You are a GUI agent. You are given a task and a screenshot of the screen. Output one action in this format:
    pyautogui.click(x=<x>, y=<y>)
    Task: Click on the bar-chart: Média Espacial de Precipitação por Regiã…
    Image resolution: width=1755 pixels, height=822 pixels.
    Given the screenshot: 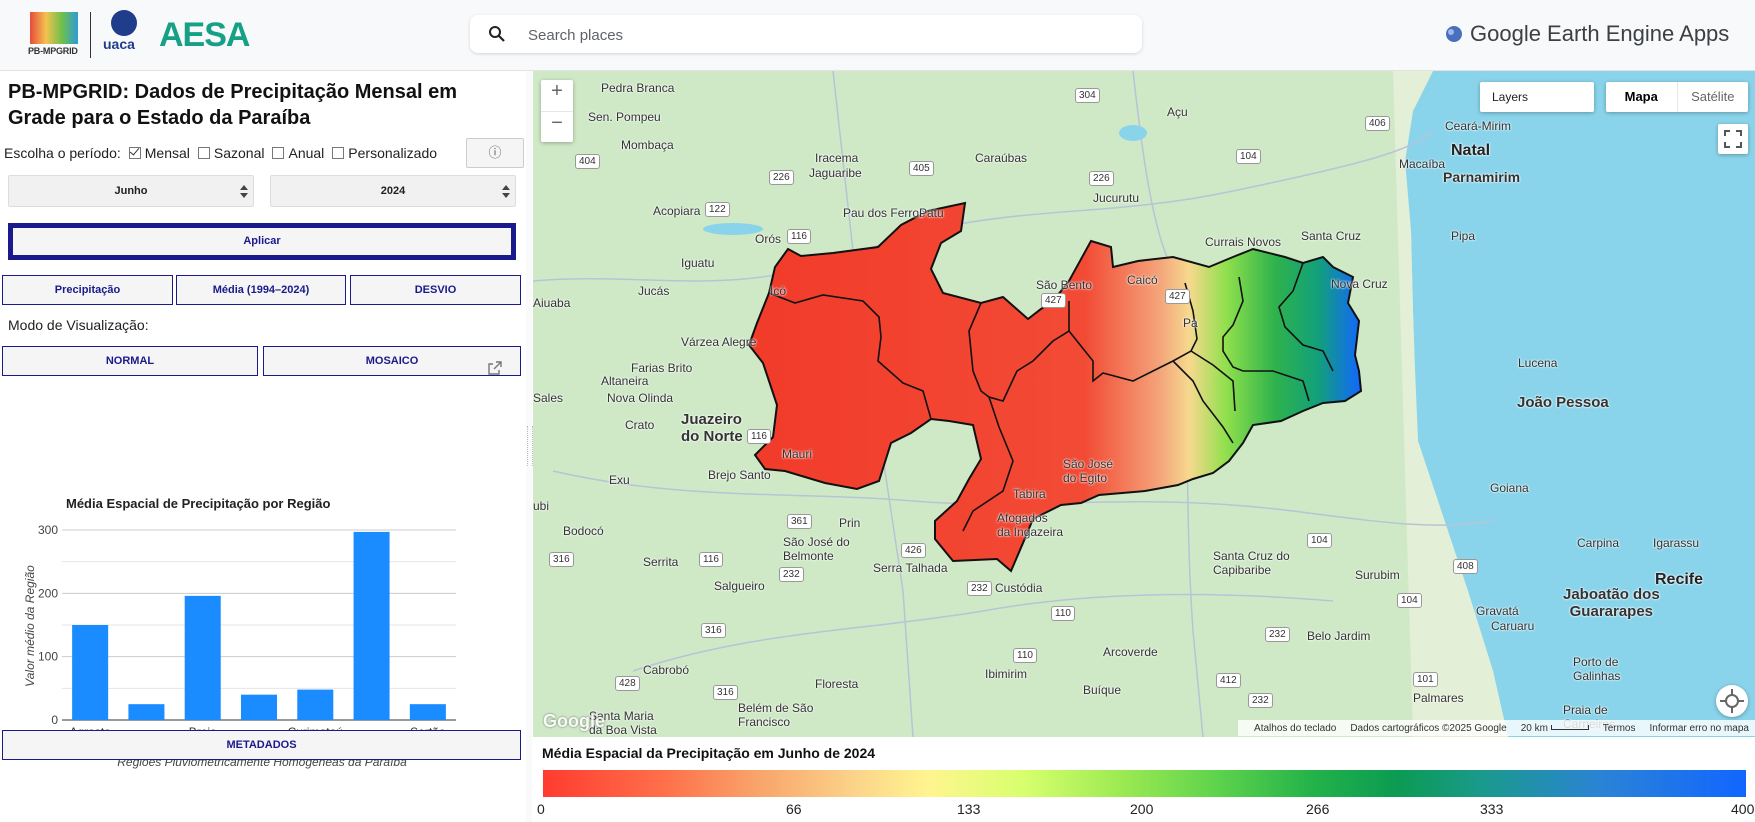 What is the action you would take?
    pyautogui.click(x=239, y=632)
    